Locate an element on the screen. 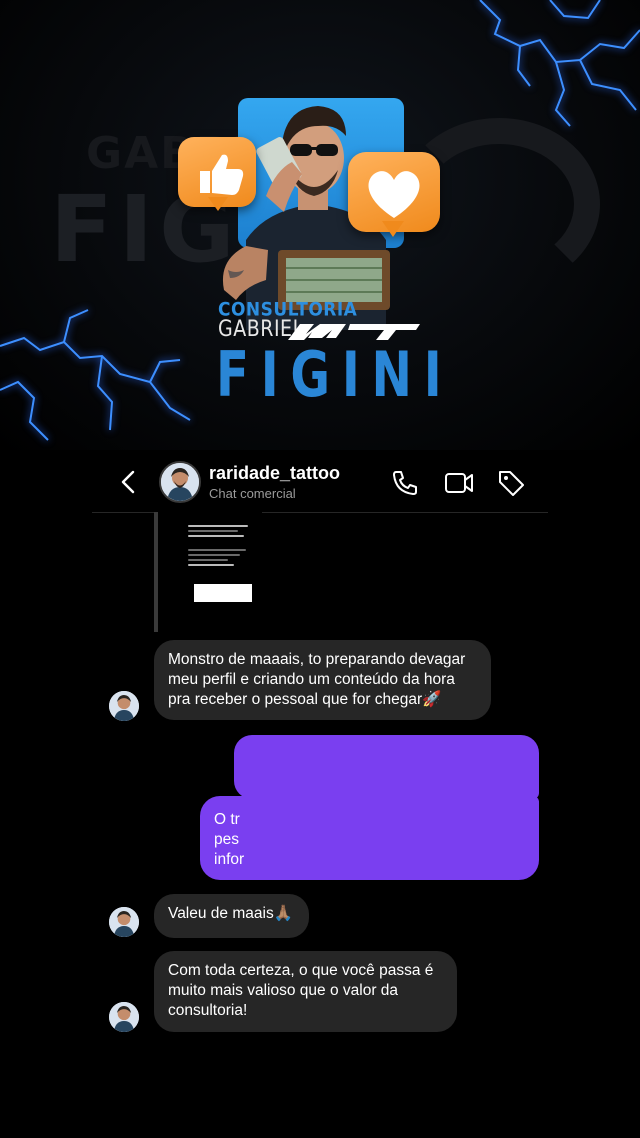 The width and height of the screenshot is (640, 1138). like-reaction-badge is located at coordinates (217, 174).